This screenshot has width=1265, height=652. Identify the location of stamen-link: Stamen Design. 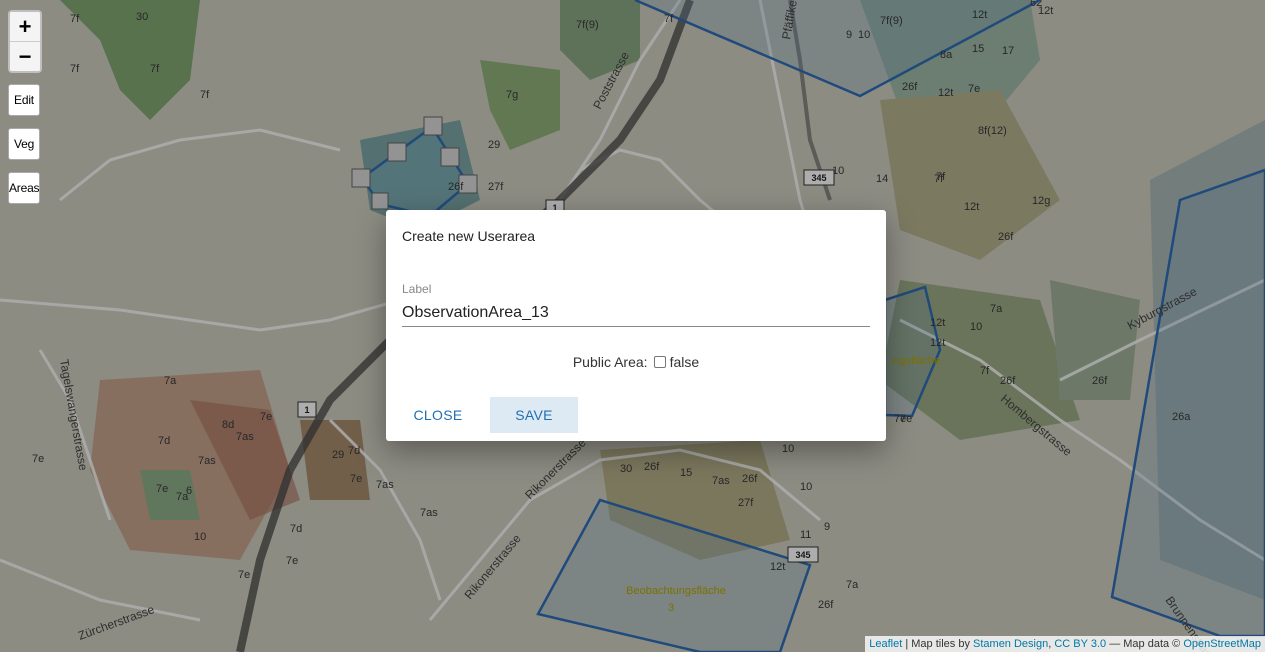
(1010, 644).